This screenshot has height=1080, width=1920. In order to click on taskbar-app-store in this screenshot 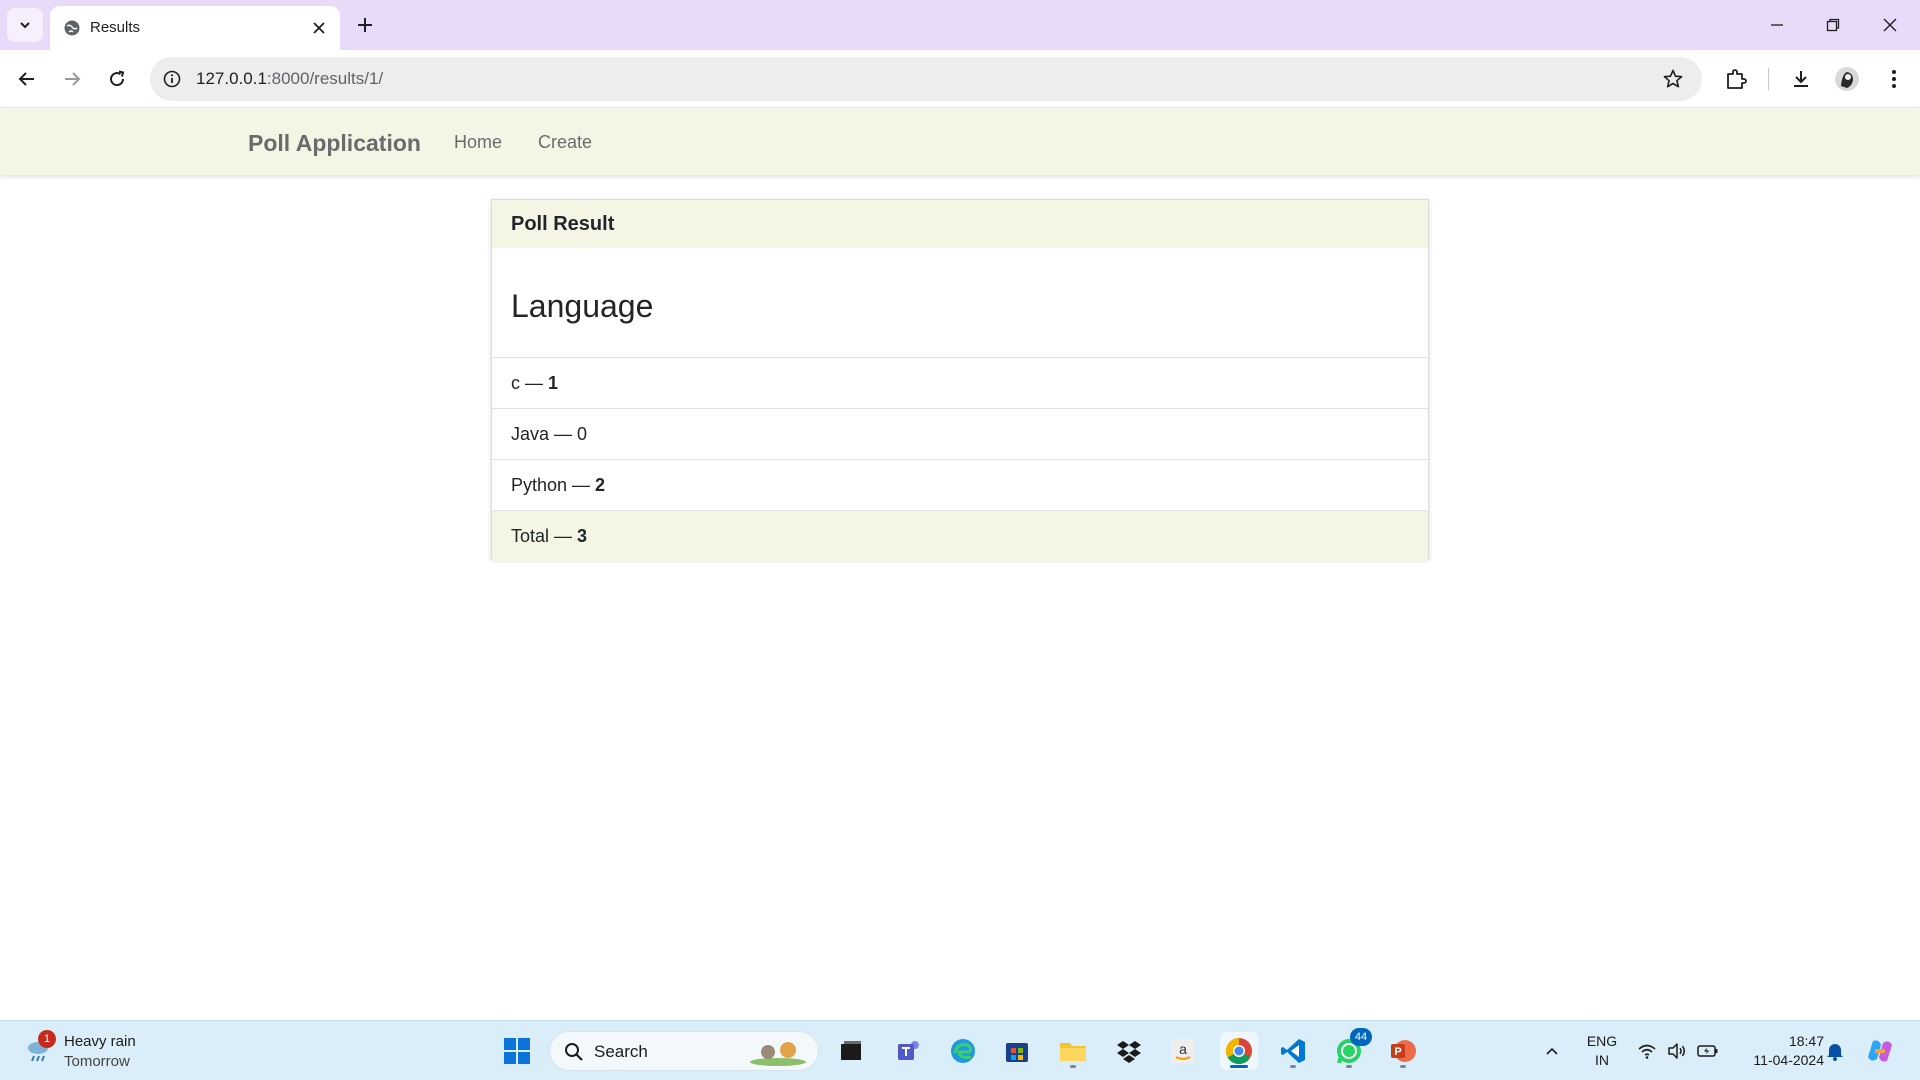, I will do `click(1017, 1051)`.